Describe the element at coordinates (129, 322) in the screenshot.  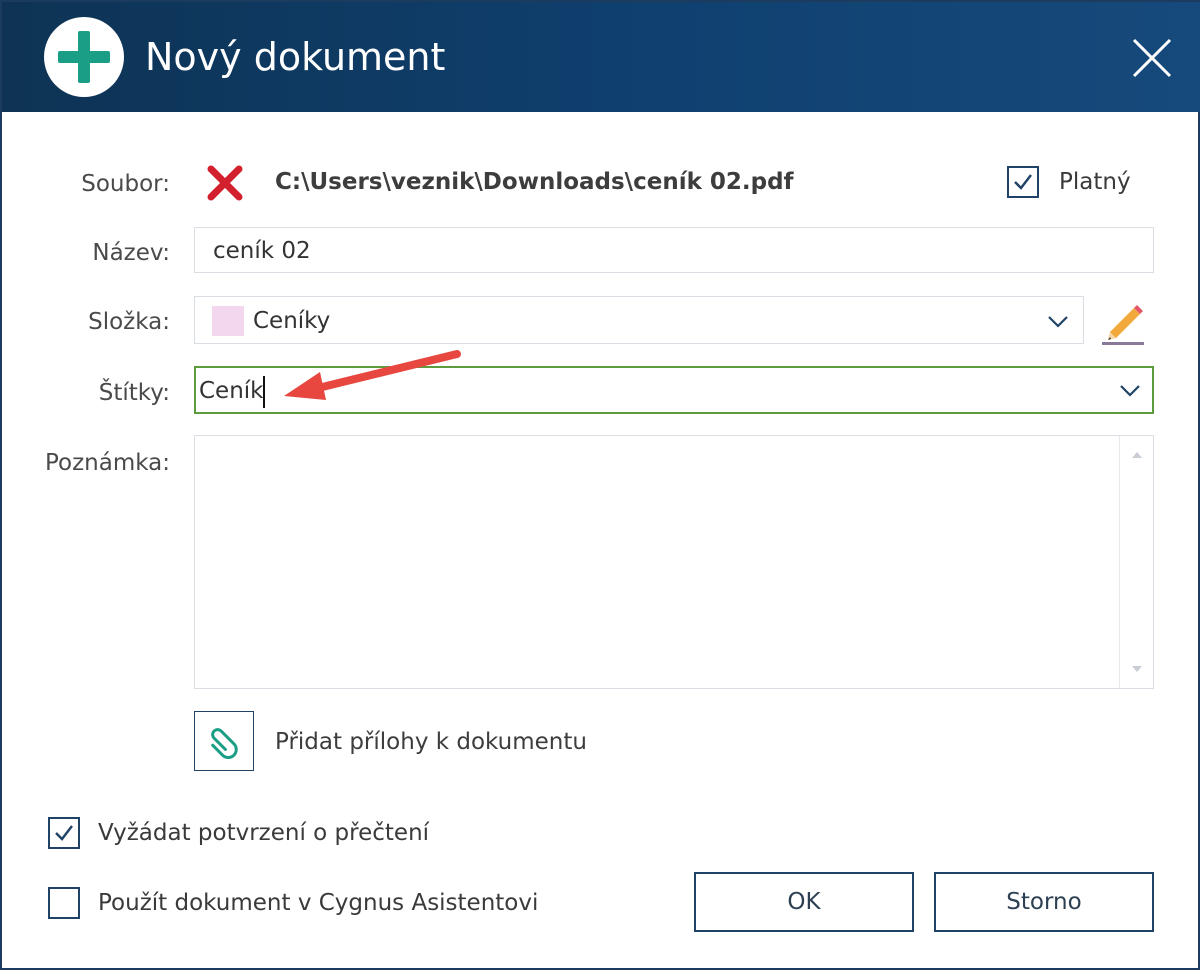
I see `folder-label: Složka:` at that location.